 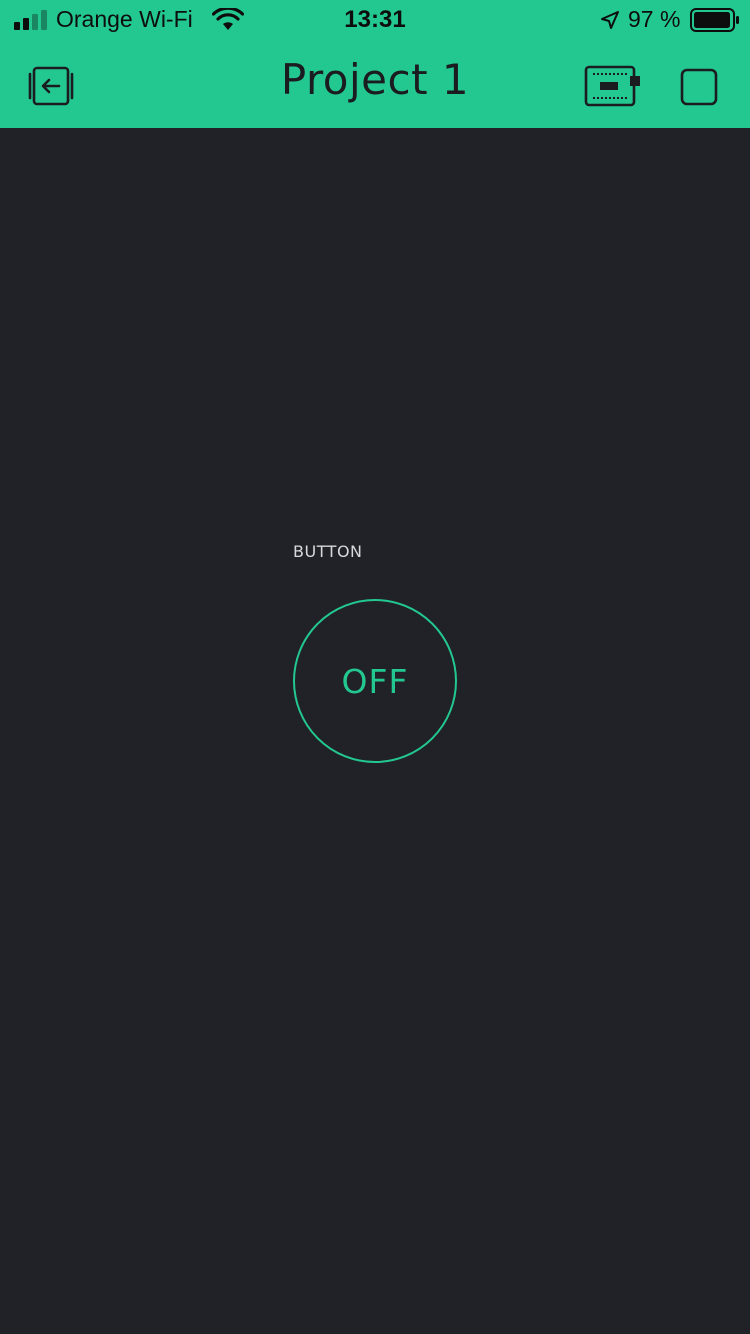 I want to click on button-state-text: OFF, so click(x=375, y=681).